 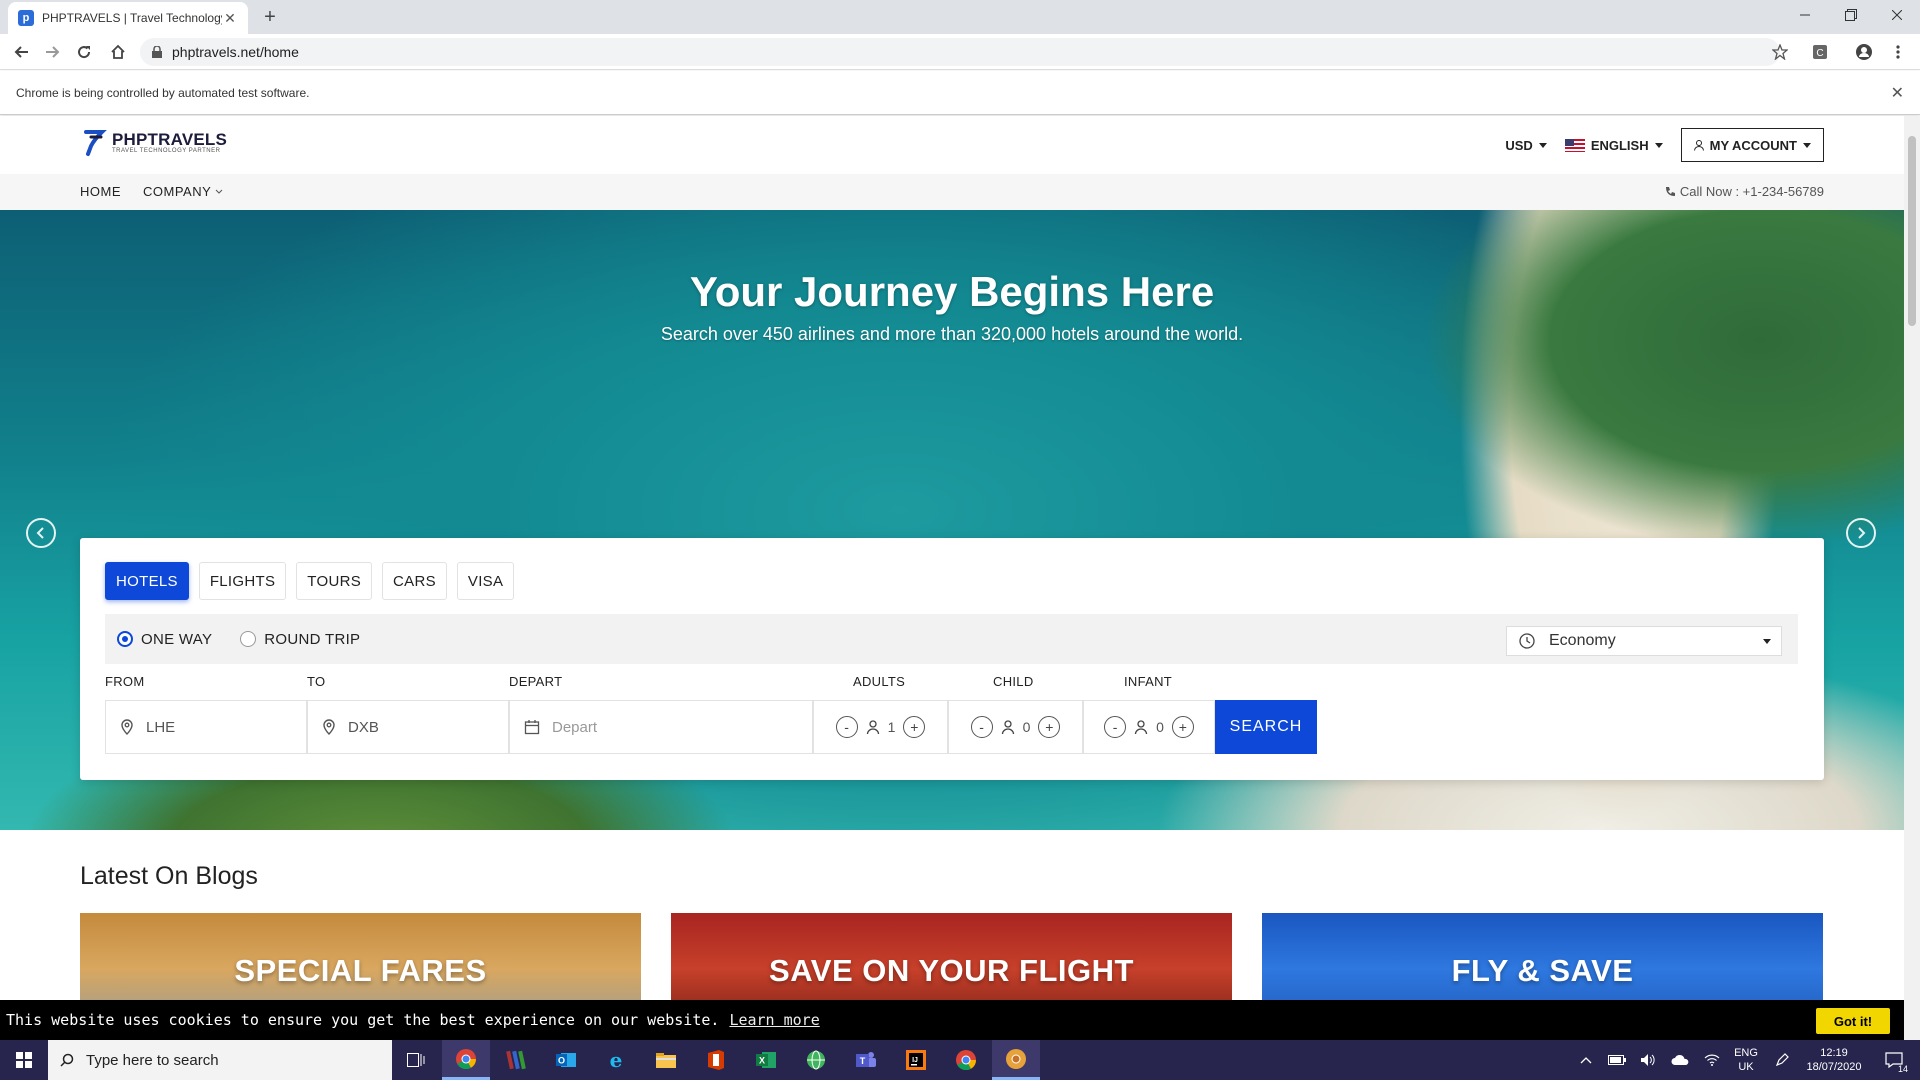 I want to click on from-value: LHE, so click(x=161, y=727).